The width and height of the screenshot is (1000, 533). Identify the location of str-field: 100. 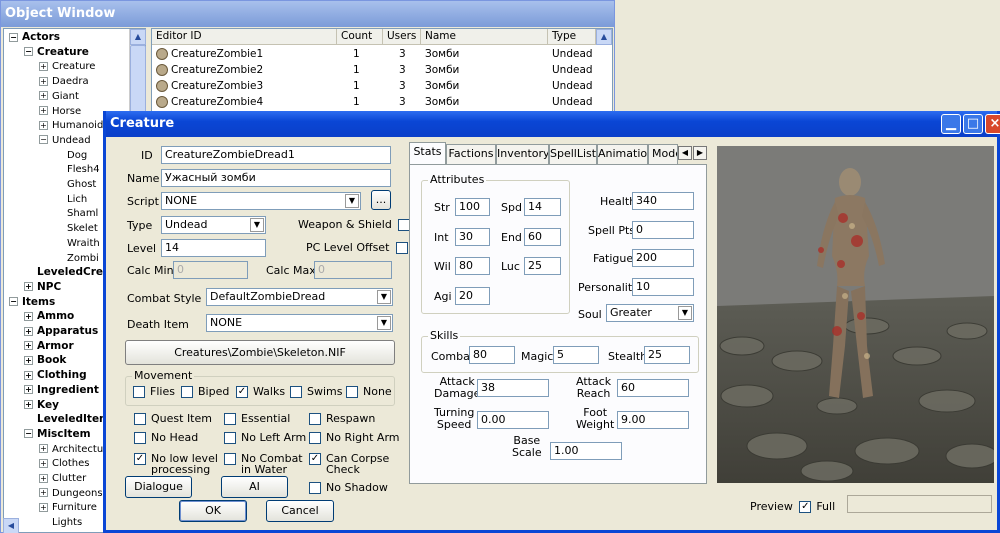
(472, 207).